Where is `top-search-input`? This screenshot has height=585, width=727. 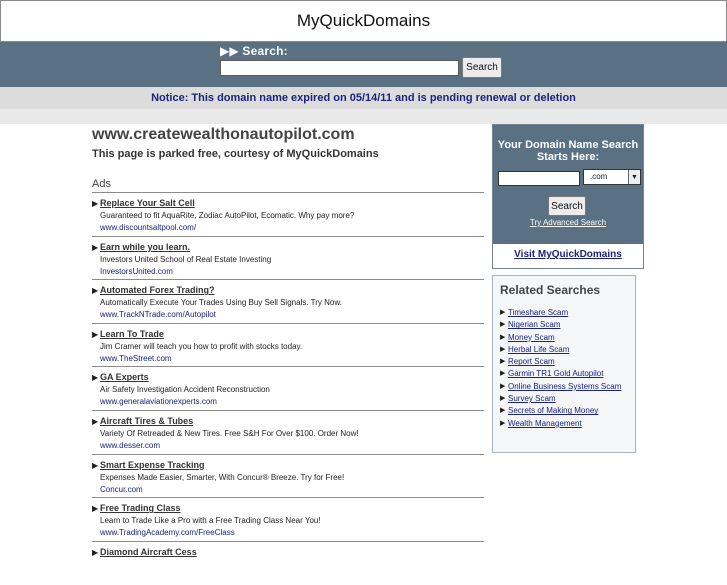
top-search-input is located at coordinates (339, 68).